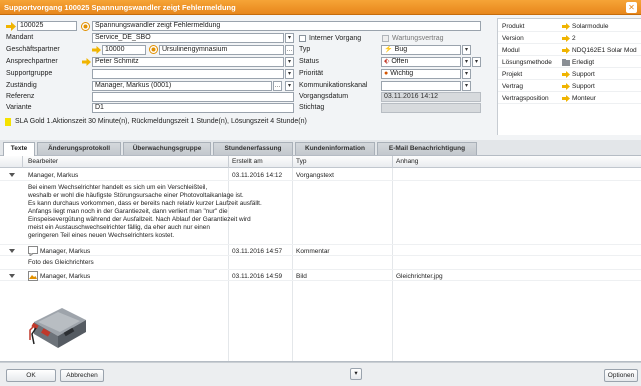  I want to click on property-key: Modul, so click(511, 50).